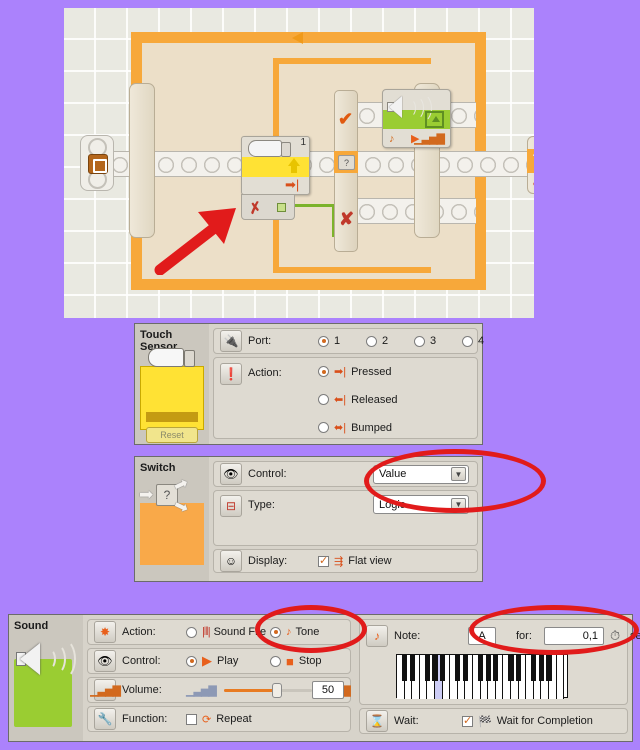 Image resolution: width=640 pixels, height=750 pixels. Describe the element at coordinates (212, 661) in the screenshot. I see `play-option: ▶ Play` at that location.